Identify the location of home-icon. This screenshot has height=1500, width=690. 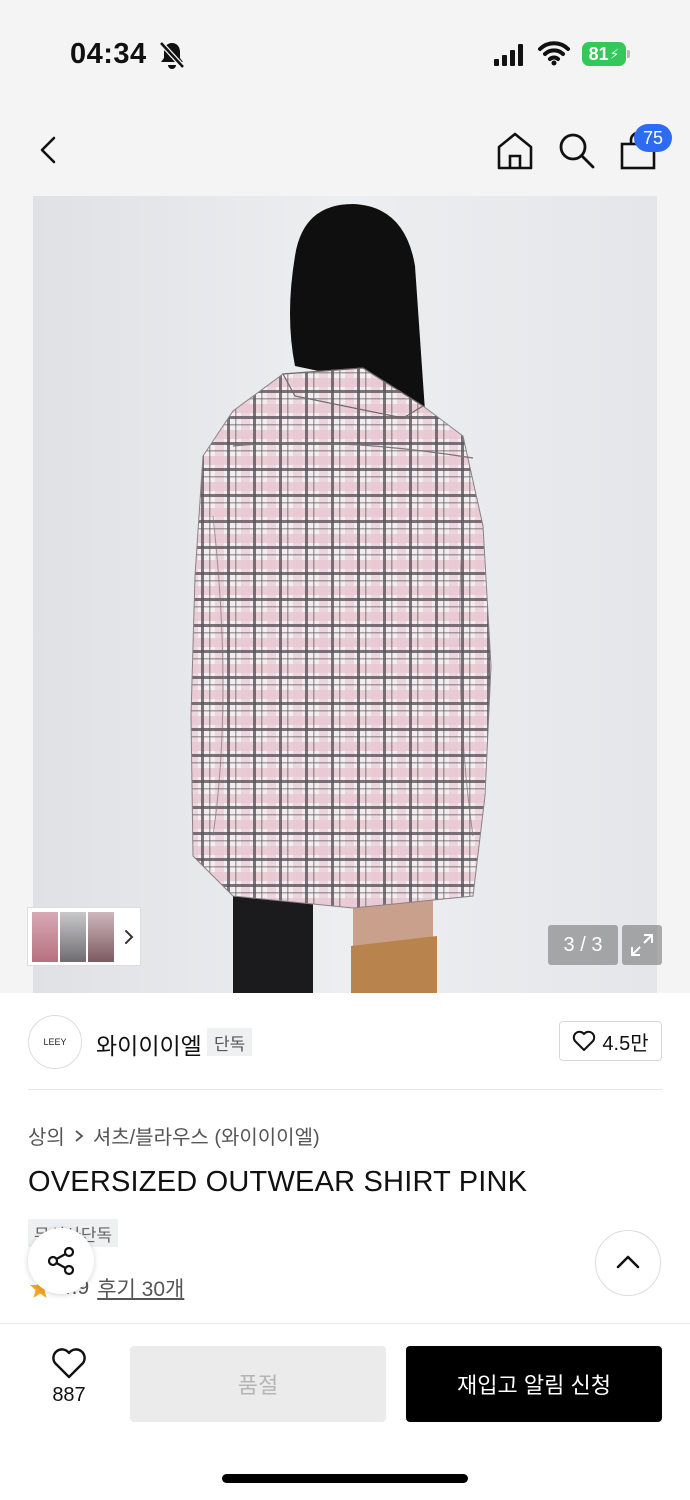
(515, 151).